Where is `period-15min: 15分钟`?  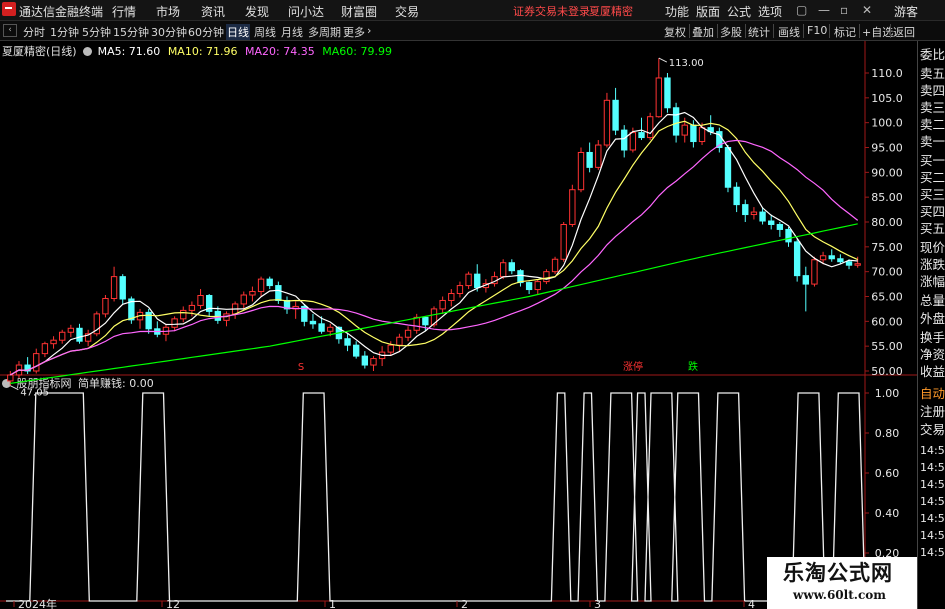 period-15min: 15分钟 is located at coordinates (131, 32).